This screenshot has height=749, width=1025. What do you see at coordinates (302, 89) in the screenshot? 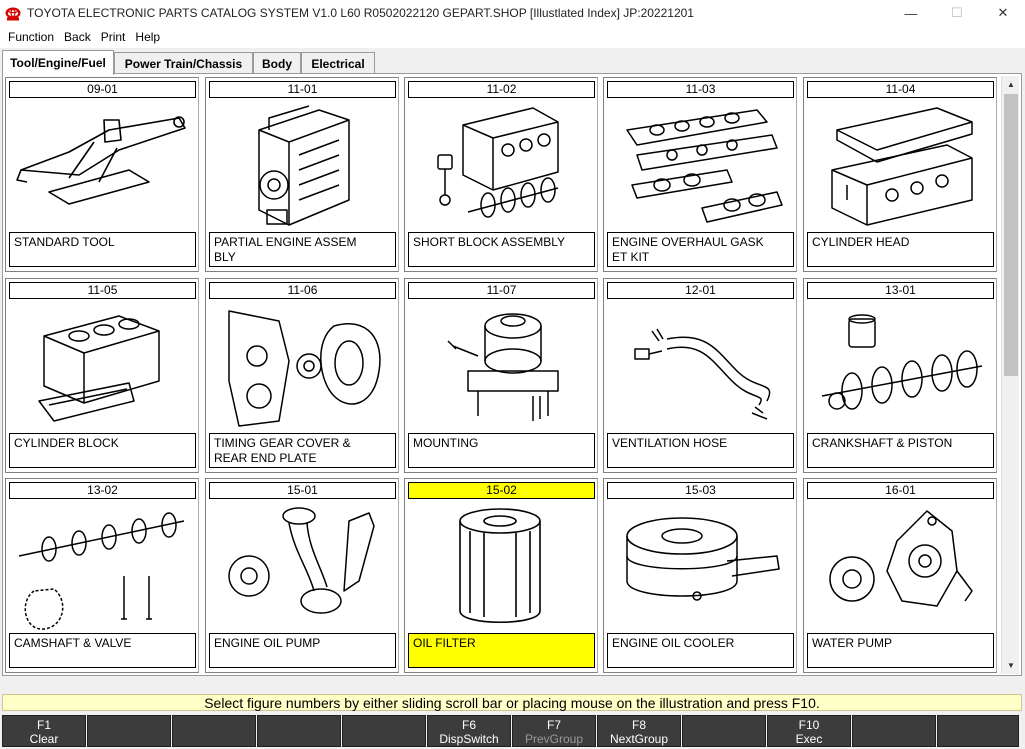
I see `figure-code: 11-01` at bounding box center [302, 89].